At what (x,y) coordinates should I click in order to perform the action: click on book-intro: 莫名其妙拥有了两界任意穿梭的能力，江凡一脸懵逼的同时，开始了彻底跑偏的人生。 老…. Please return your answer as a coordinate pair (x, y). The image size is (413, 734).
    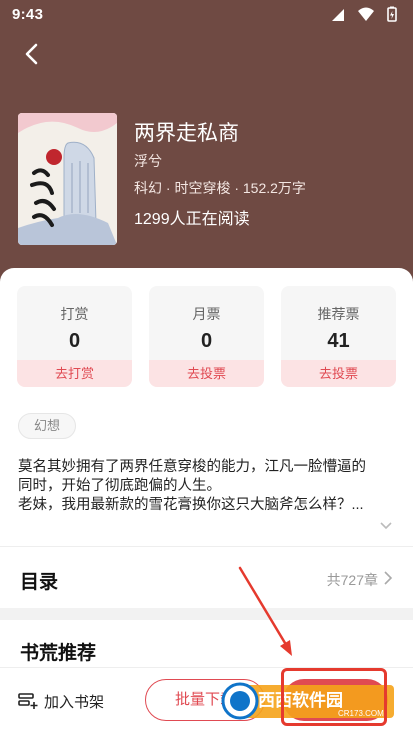
    Looking at the image, I should click on (195, 486).